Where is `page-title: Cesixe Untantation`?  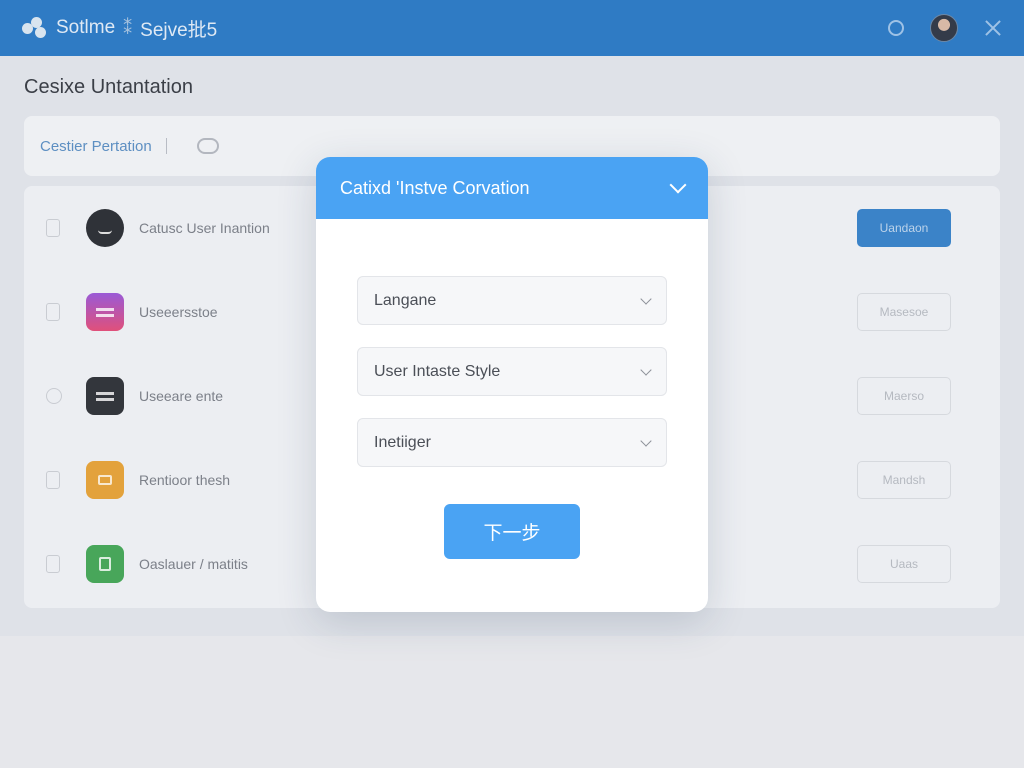 page-title: Cesixe Untantation is located at coordinates (108, 87).